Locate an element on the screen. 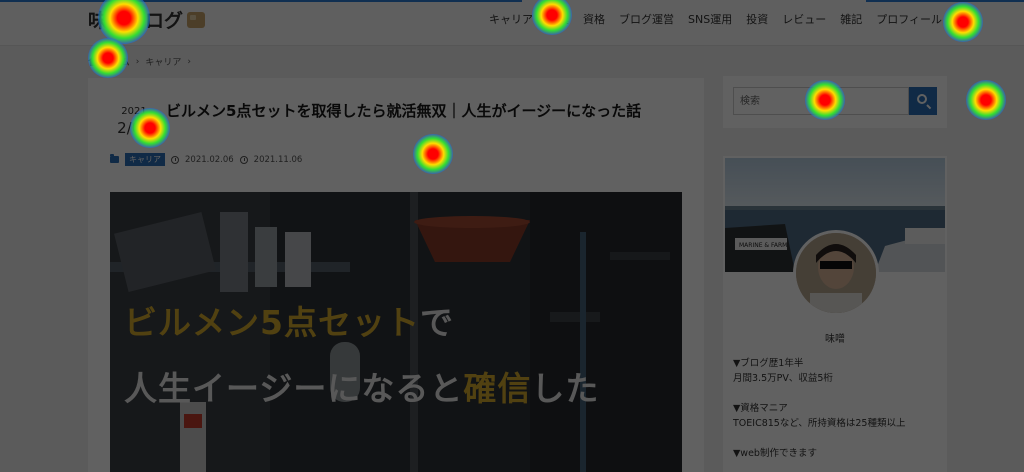 Image resolution: width=1024 pixels, height=472 pixels. search-widget is located at coordinates (835, 102).